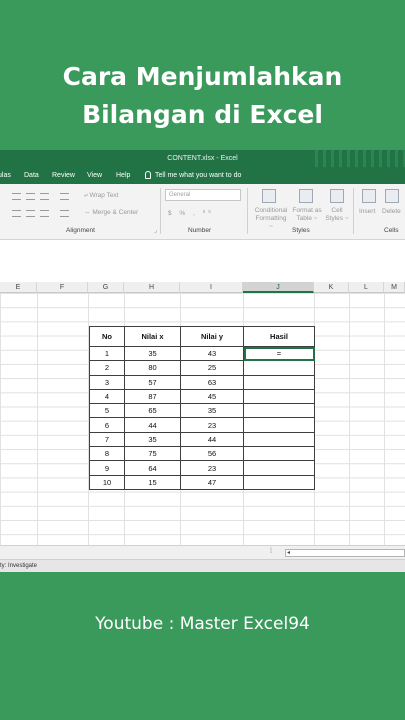  I want to click on cell-nilai-y: 45, so click(212, 396).